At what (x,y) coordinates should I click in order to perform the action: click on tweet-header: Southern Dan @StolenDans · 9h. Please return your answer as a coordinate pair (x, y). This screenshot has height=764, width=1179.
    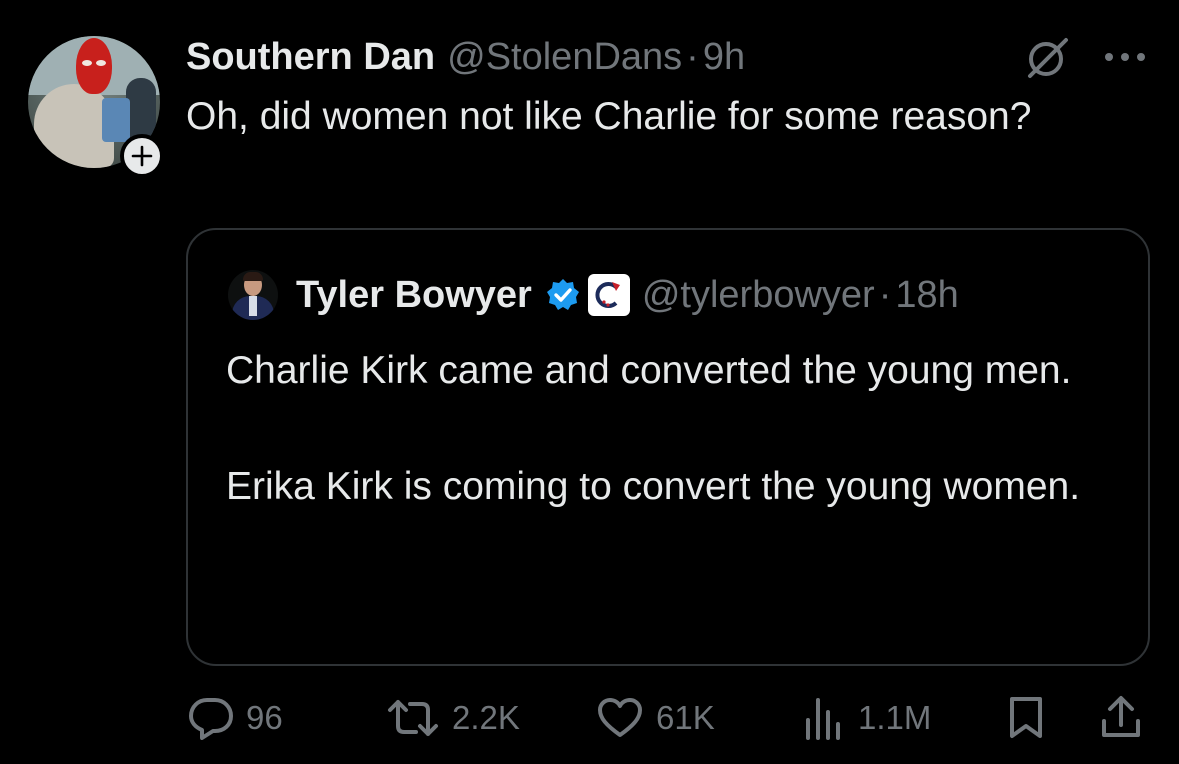
    Looking at the image, I should click on (465, 57).